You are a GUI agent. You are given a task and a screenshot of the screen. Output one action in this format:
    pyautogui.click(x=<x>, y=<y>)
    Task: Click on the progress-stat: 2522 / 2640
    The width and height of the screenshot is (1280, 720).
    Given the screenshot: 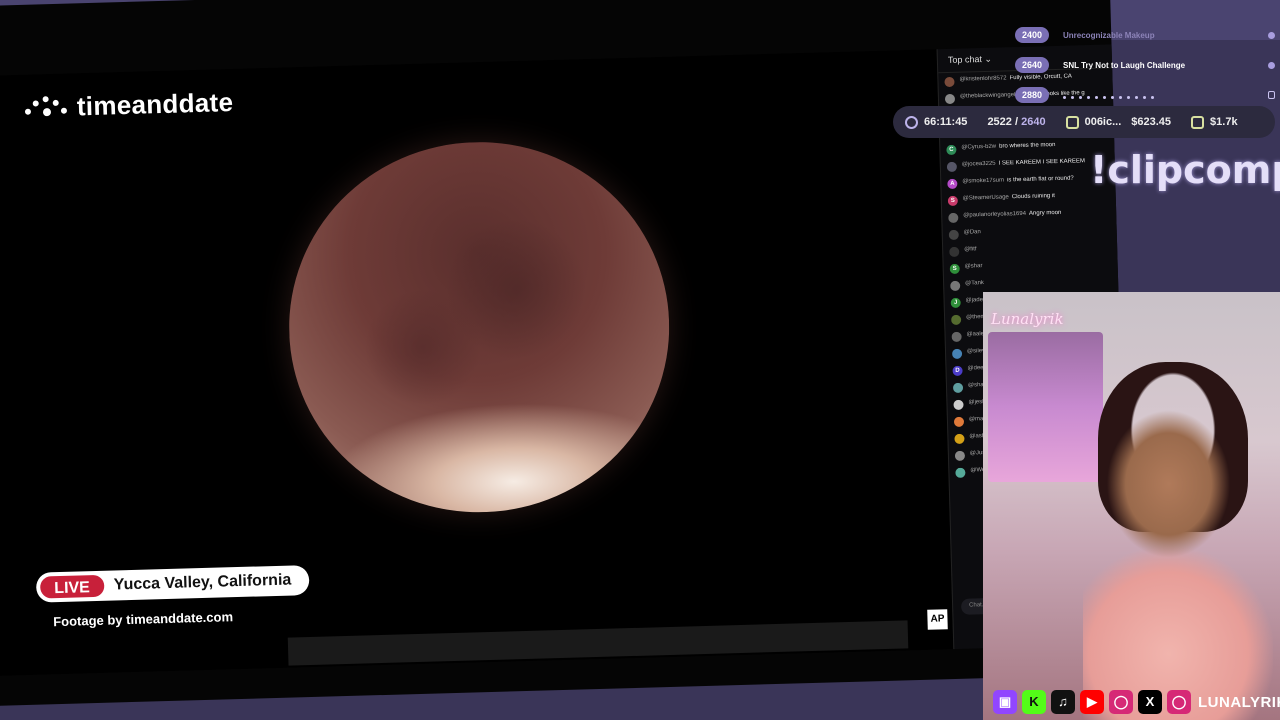 What is the action you would take?
    pyautogui.click(x=1016, y=122)
    